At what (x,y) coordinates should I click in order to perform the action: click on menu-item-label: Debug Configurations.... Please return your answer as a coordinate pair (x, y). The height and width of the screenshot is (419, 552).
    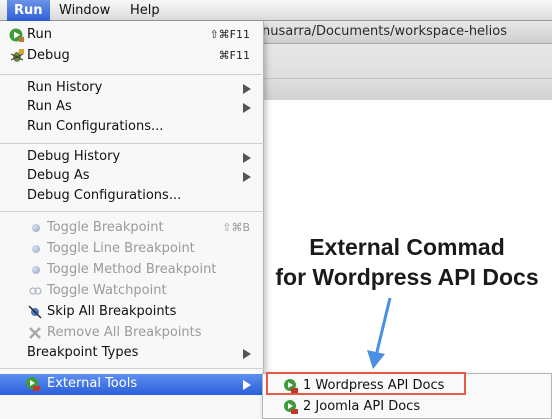
    Looking at the image, I should click on (104, 195).